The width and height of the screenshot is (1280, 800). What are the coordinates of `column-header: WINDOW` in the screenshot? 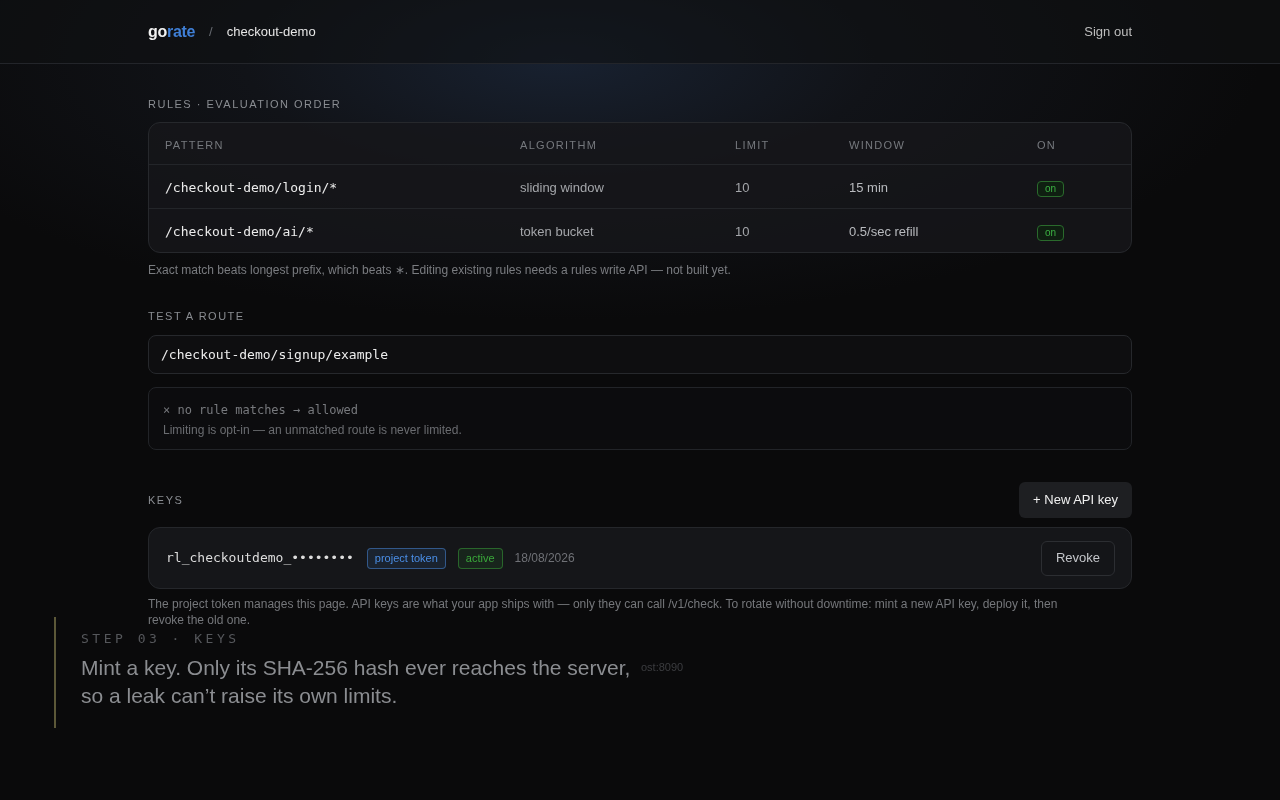 It's located at (877, 144).